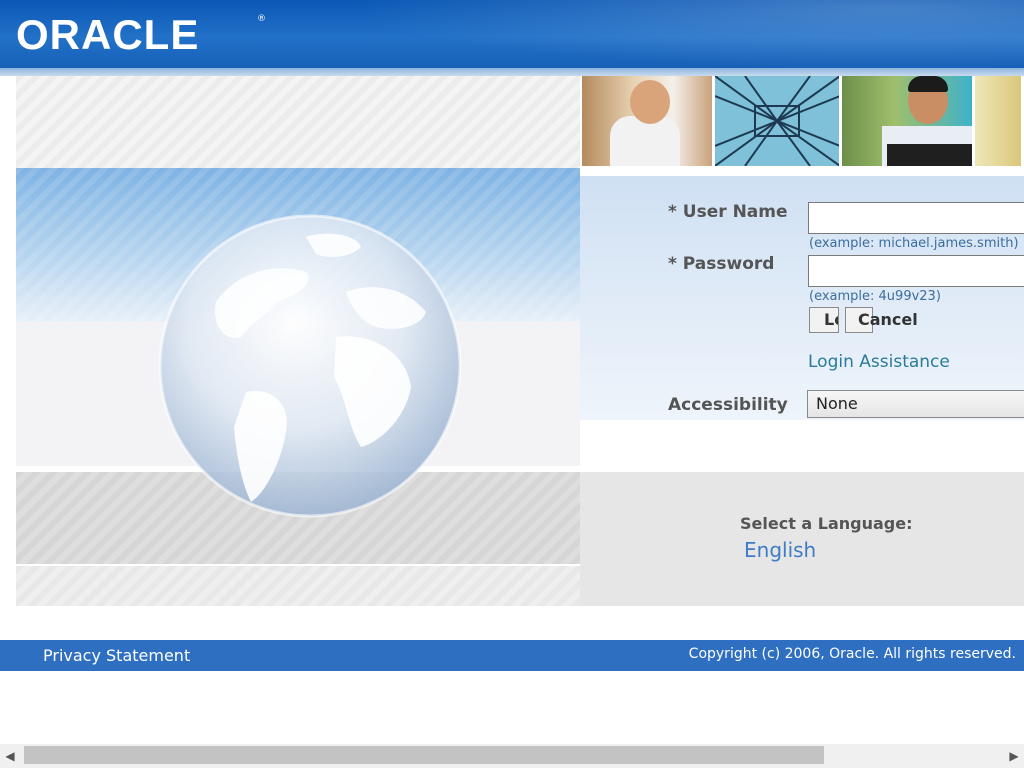  I want to click on photo-businessmen, so click(647, 121).